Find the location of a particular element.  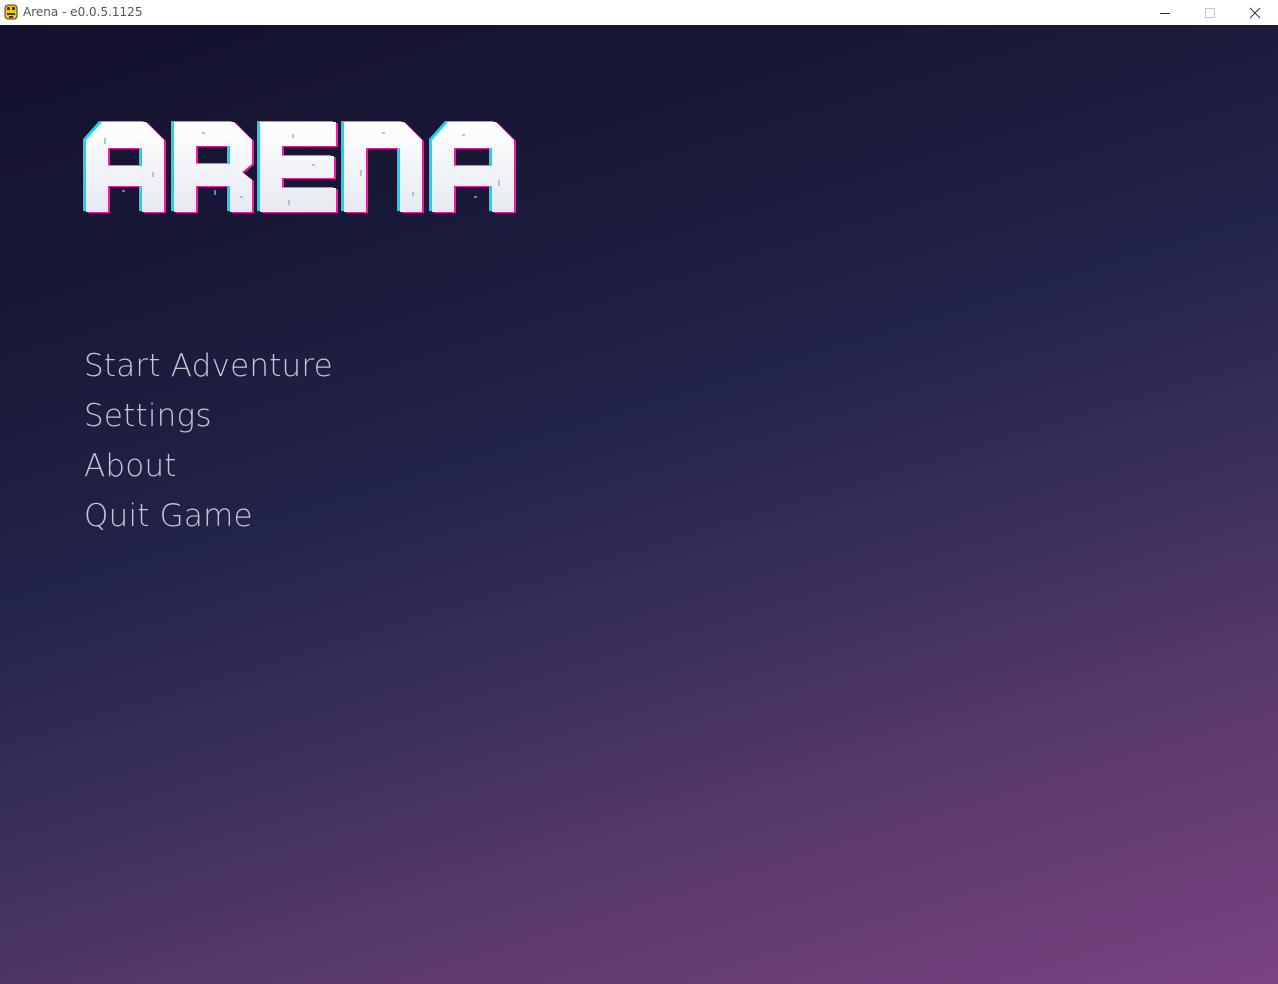

python-icon is located at coordinates (11, 12).